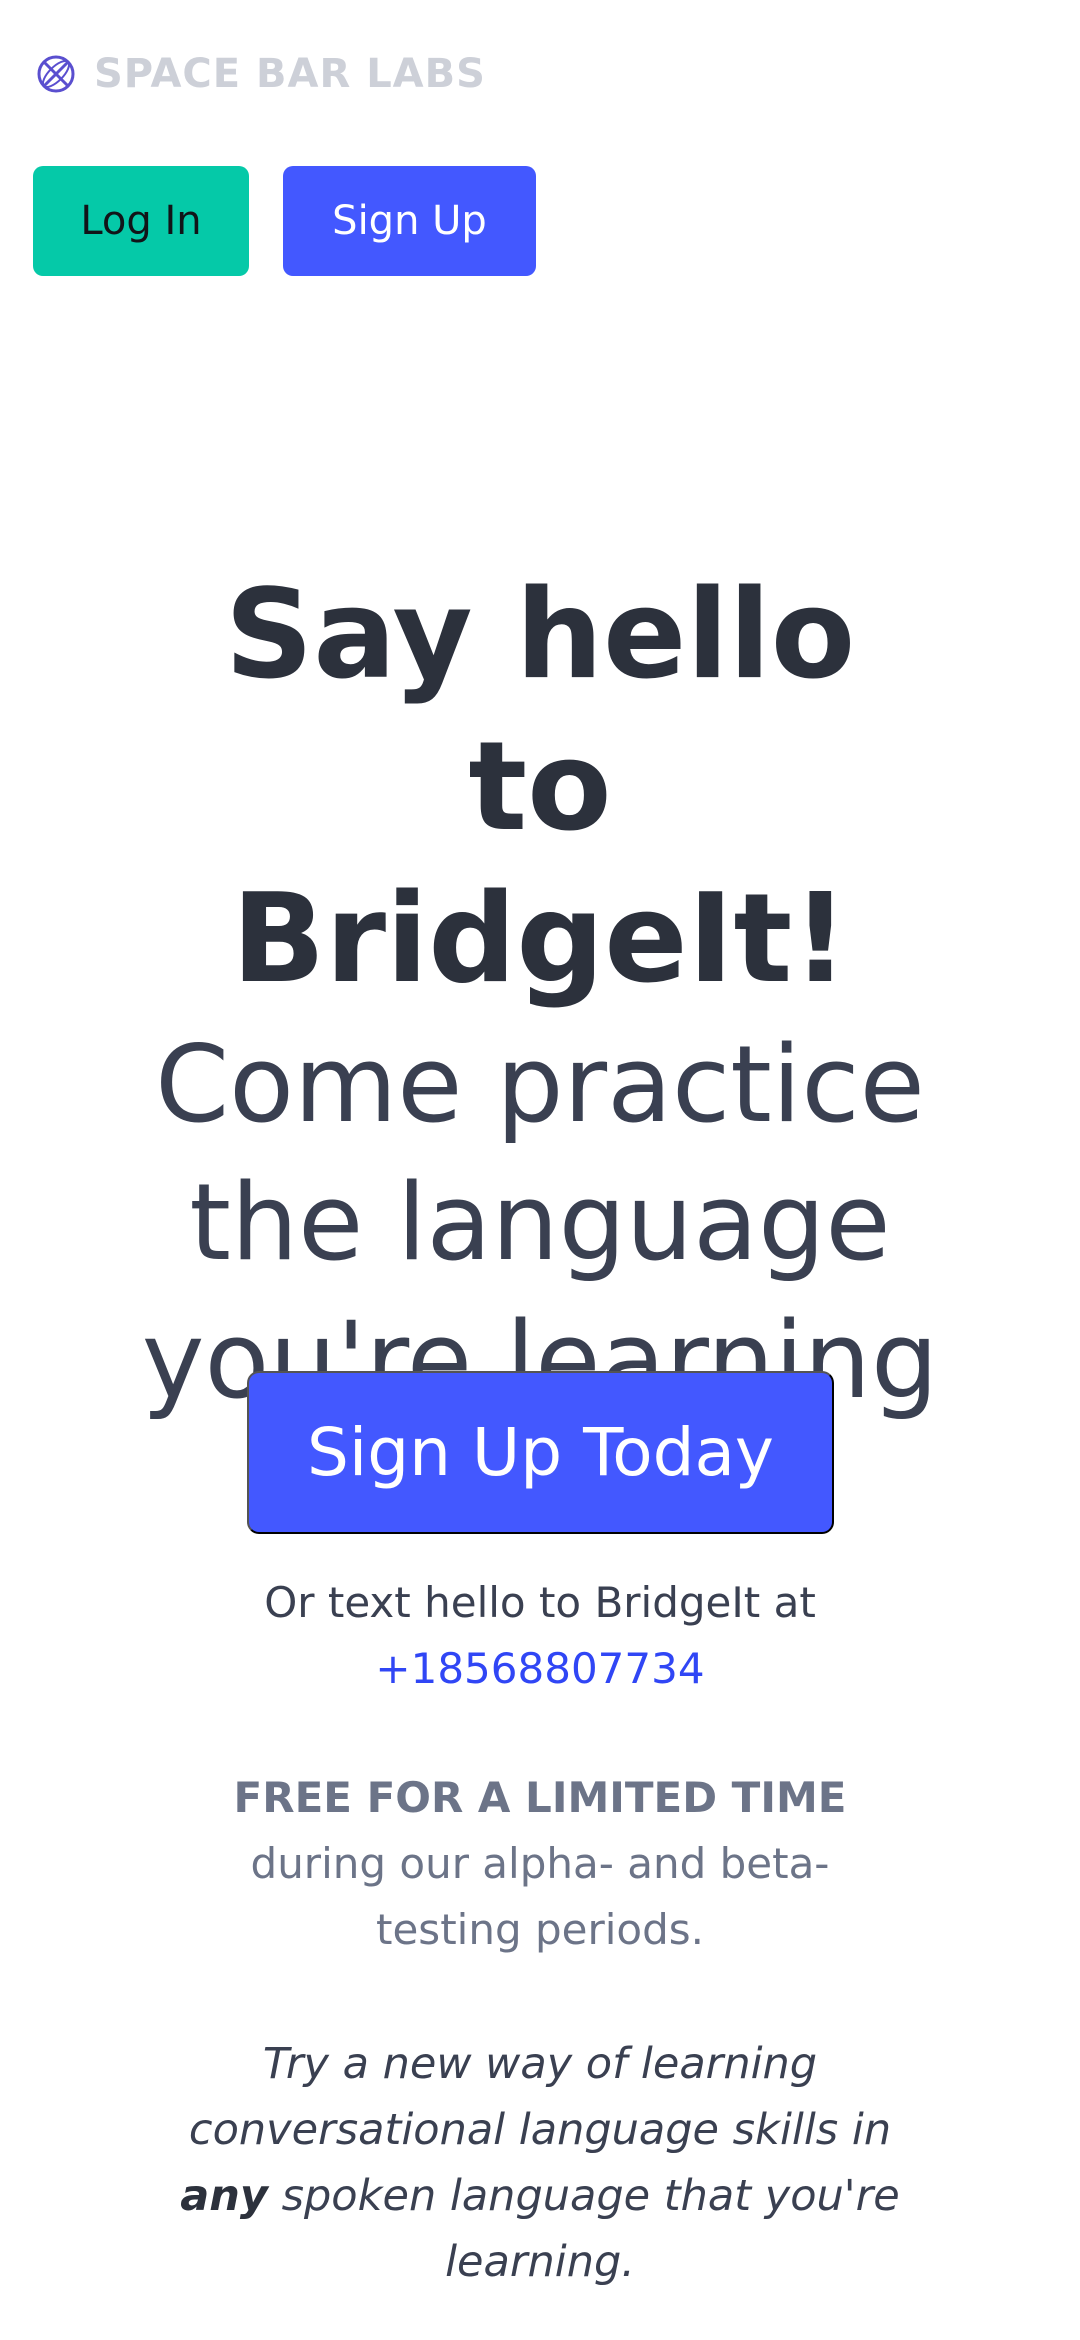  What do you see at coordinates (56, 74) in the screenshot?
I see `globe-icon` at bounding box center [56, 74].